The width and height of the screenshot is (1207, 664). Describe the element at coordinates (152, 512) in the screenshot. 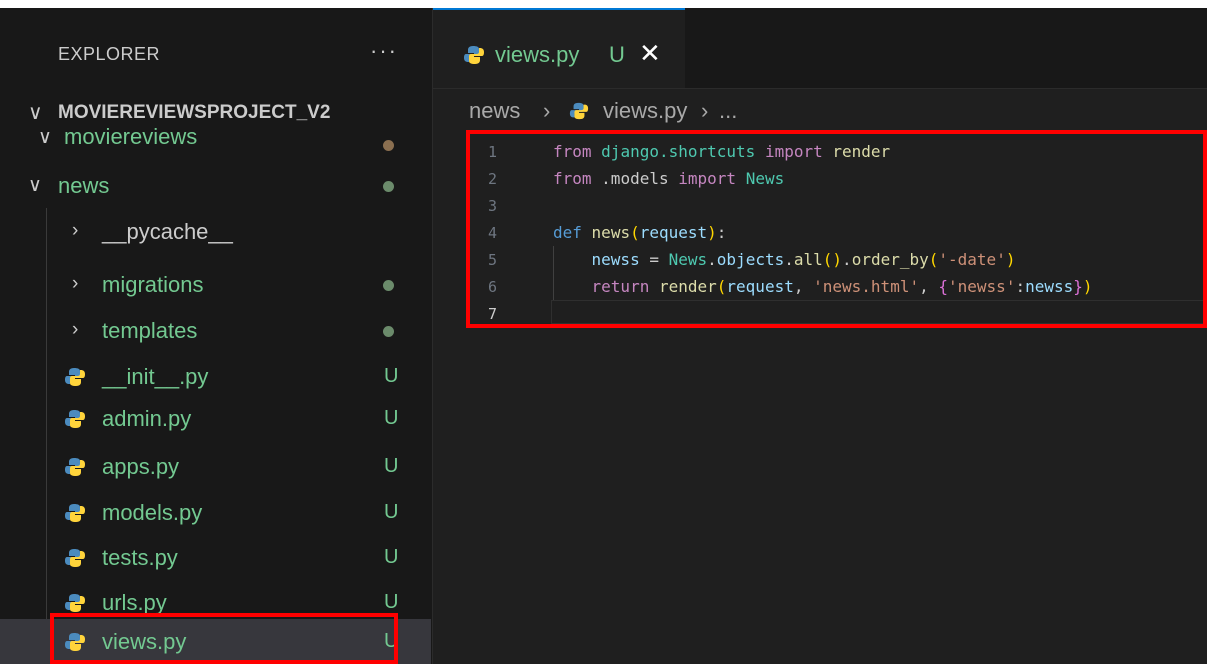

I see `file-name: models.py` at that location.